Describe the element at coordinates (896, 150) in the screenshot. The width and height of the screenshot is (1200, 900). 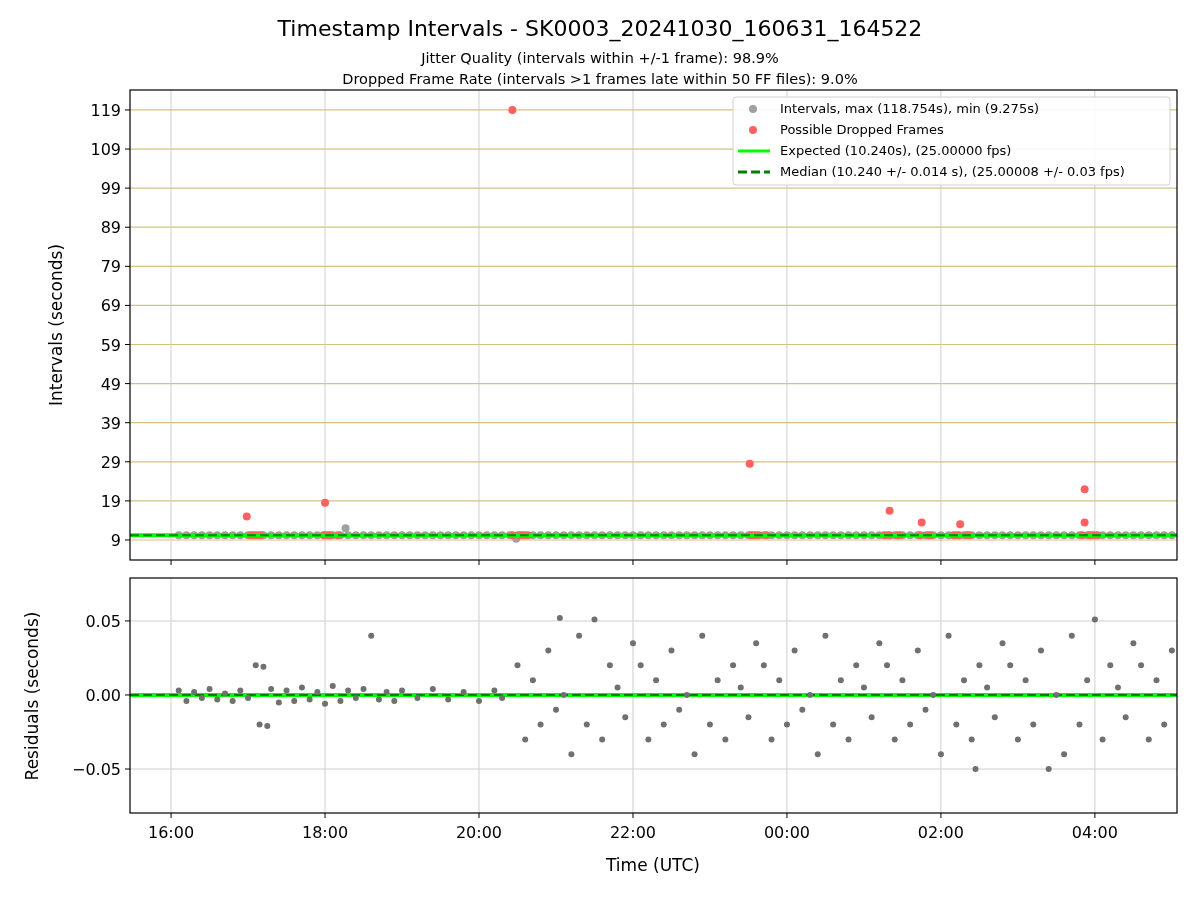
I see `legend-label: Expected (10.240s), (25.00000 fps)` at that location.